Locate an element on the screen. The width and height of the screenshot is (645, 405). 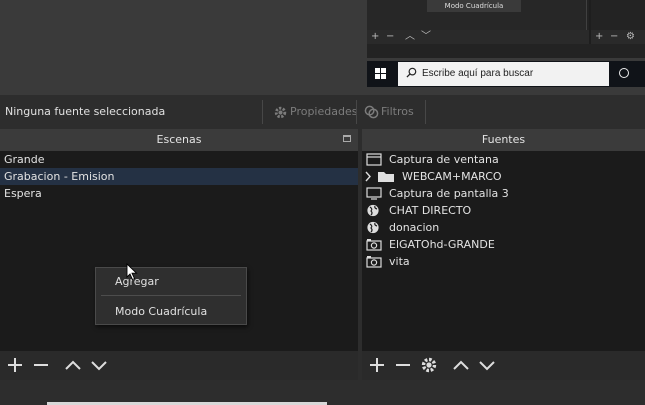
sources-title: Fuentes is located at coordinates (503, 139).